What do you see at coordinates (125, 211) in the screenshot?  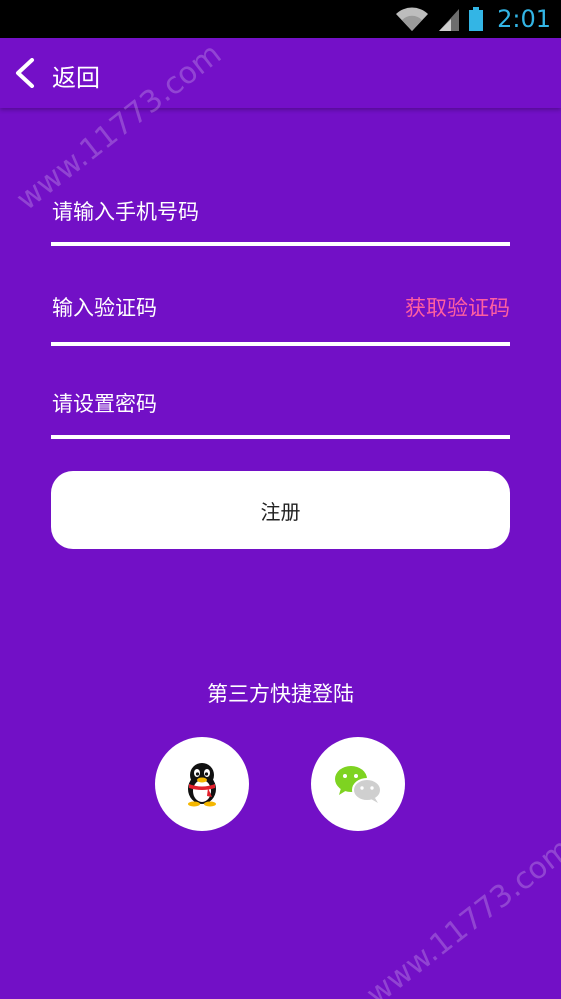 I see `phone-input-placeholder: 请输入手机号码` at bounding box center [125, 211].